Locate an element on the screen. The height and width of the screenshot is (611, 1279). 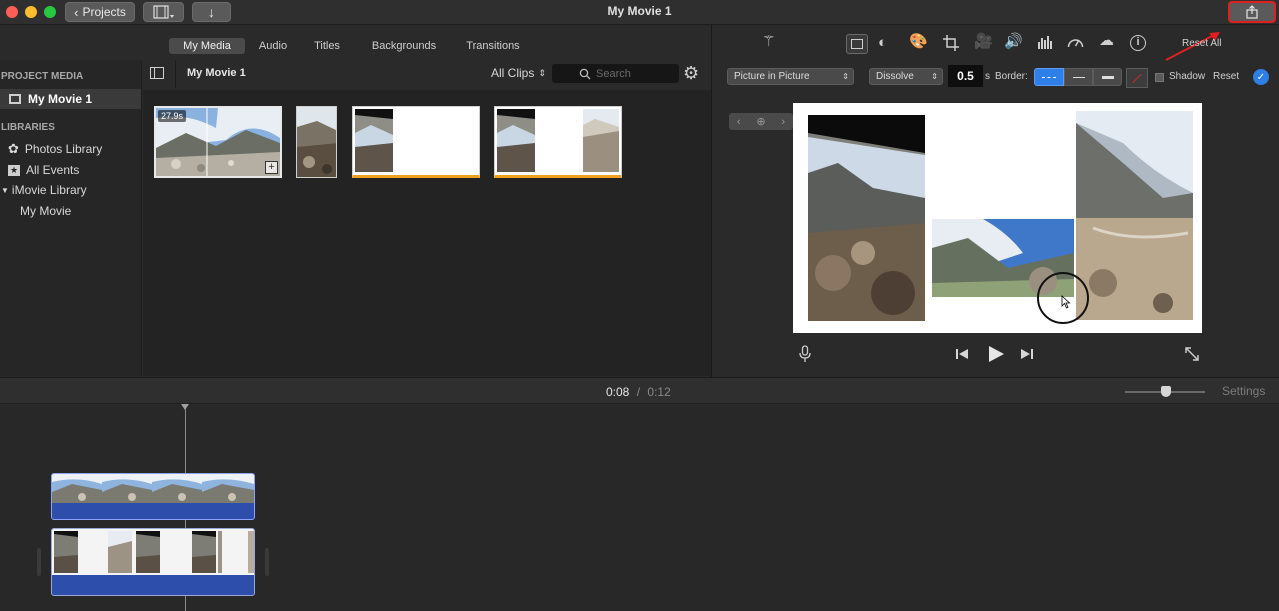
equalizer-icon is located at coordinates (1045, 42).